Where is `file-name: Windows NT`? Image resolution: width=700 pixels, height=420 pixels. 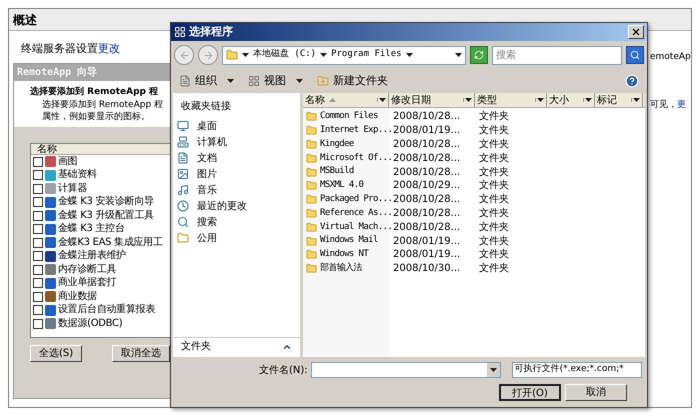 file-name: Windows NT is located at coordinates (344, 255).